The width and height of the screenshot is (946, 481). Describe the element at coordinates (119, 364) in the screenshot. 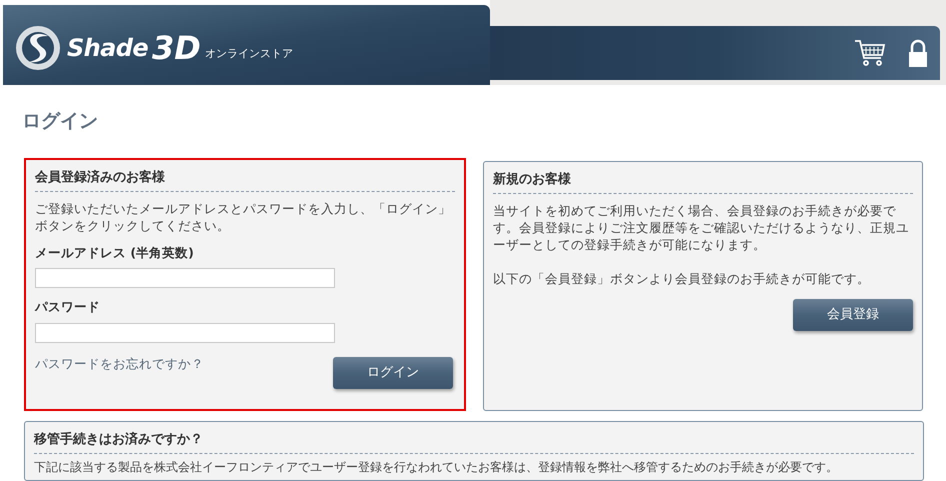

I see `forgot-password-link: パスワードをお忘れですか？` at that location.